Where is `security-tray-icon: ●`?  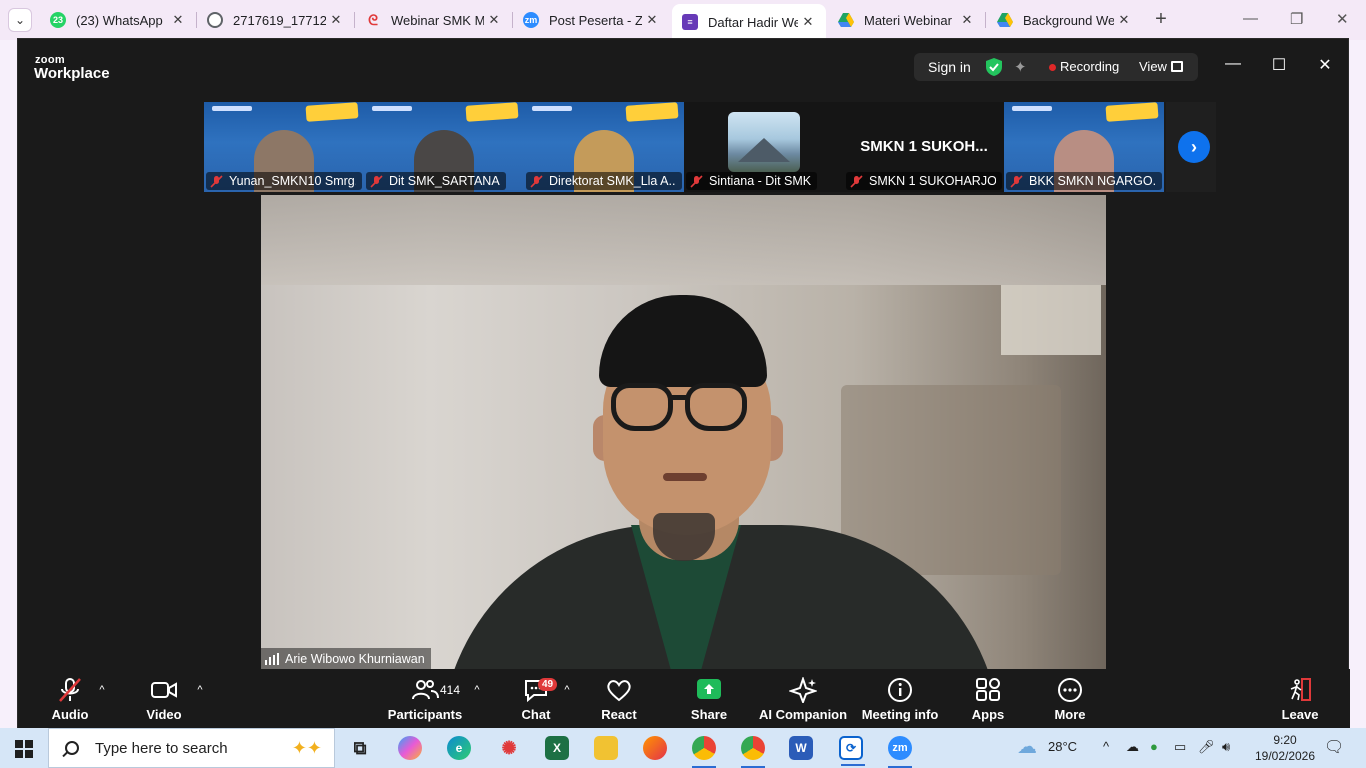 security-tray-icon: ● is located at coordinates (1154, 746).